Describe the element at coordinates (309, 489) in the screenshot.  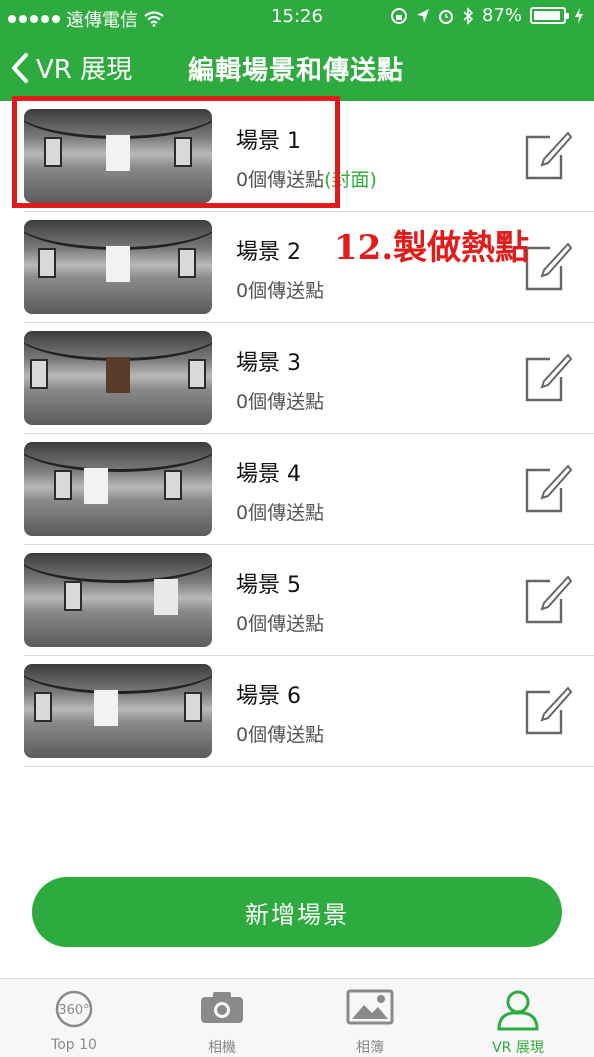
I see `scene-row-4: 場景 4 0個傳送點` at that location.